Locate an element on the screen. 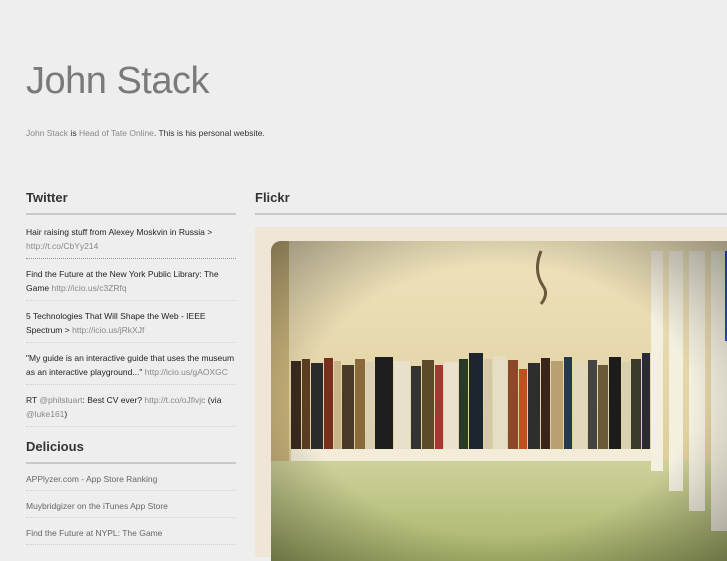  site-title: John Stack is located at coordinates (118, 81).